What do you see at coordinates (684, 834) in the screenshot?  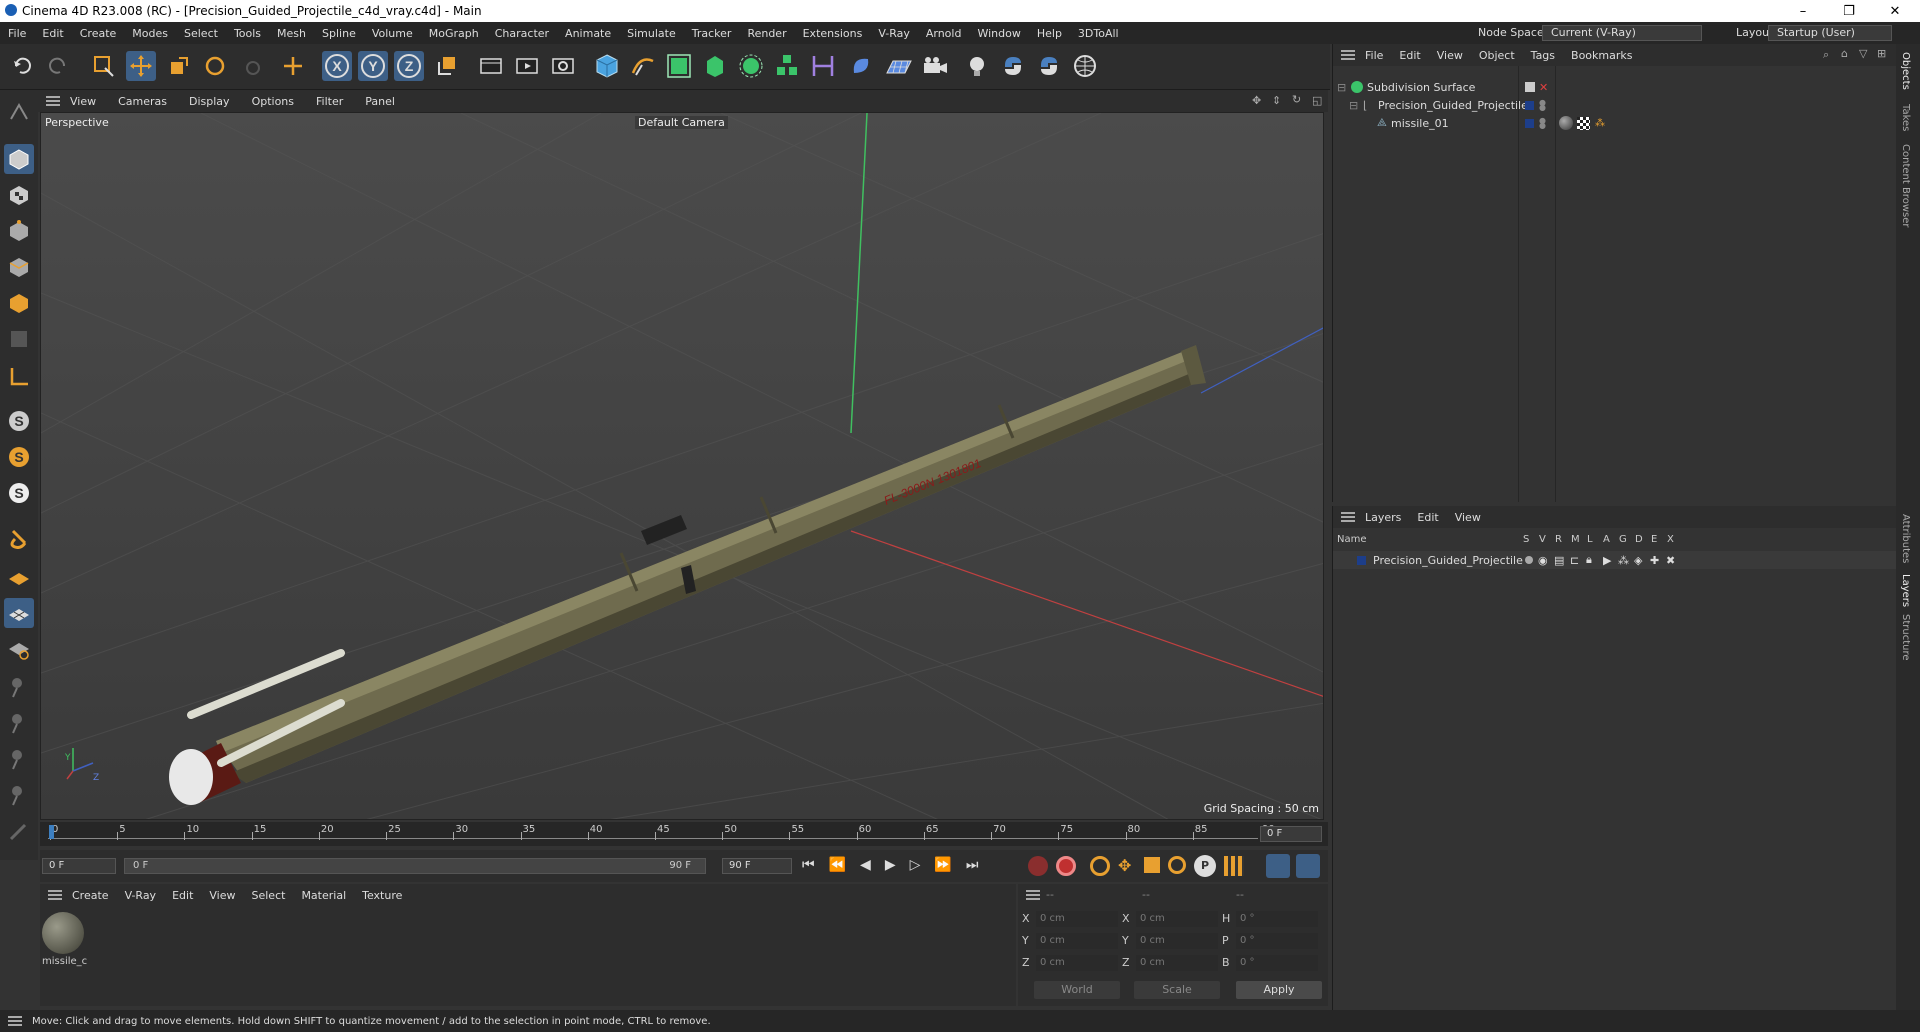 I see `timeline-ruler: 051015202530354045505560657075808590 0 F` at bounding box center [684, 834].